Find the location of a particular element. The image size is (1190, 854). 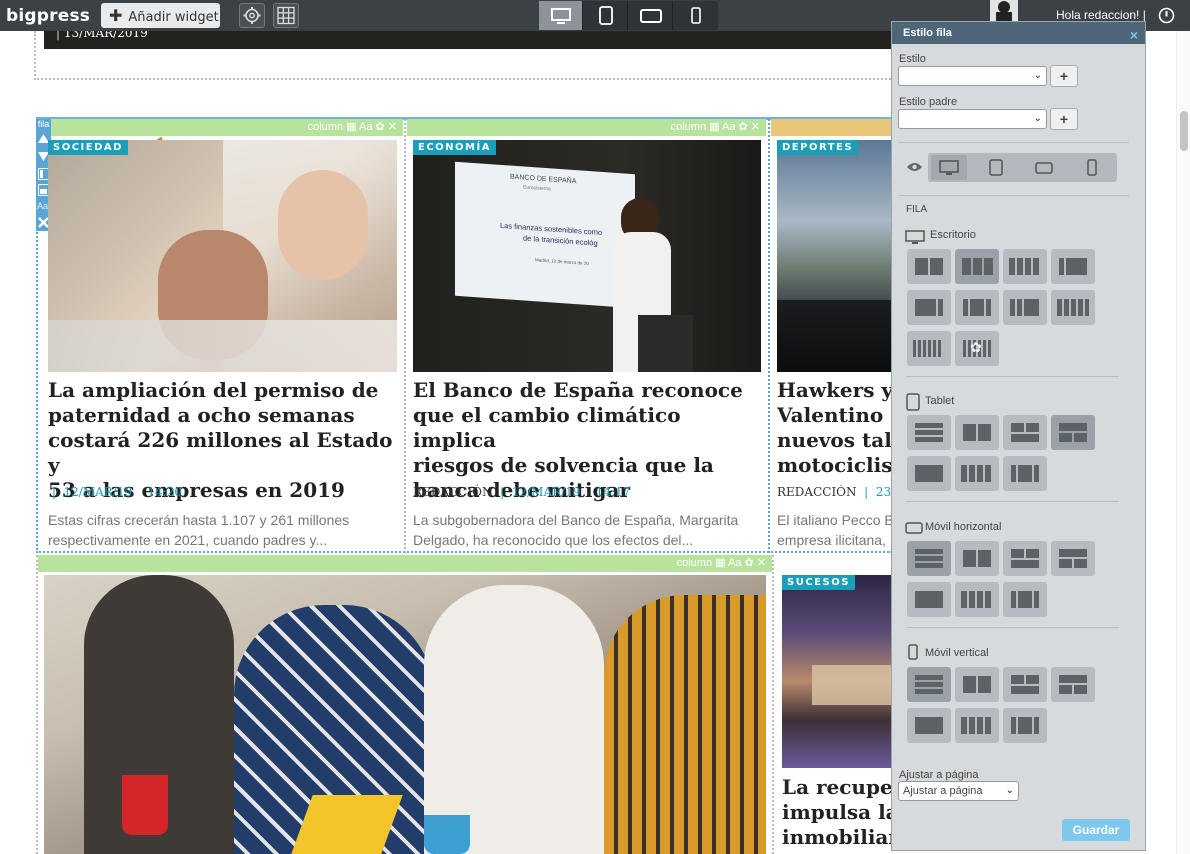

landscape-layout-4-cols is located at coordinates (977, 599).